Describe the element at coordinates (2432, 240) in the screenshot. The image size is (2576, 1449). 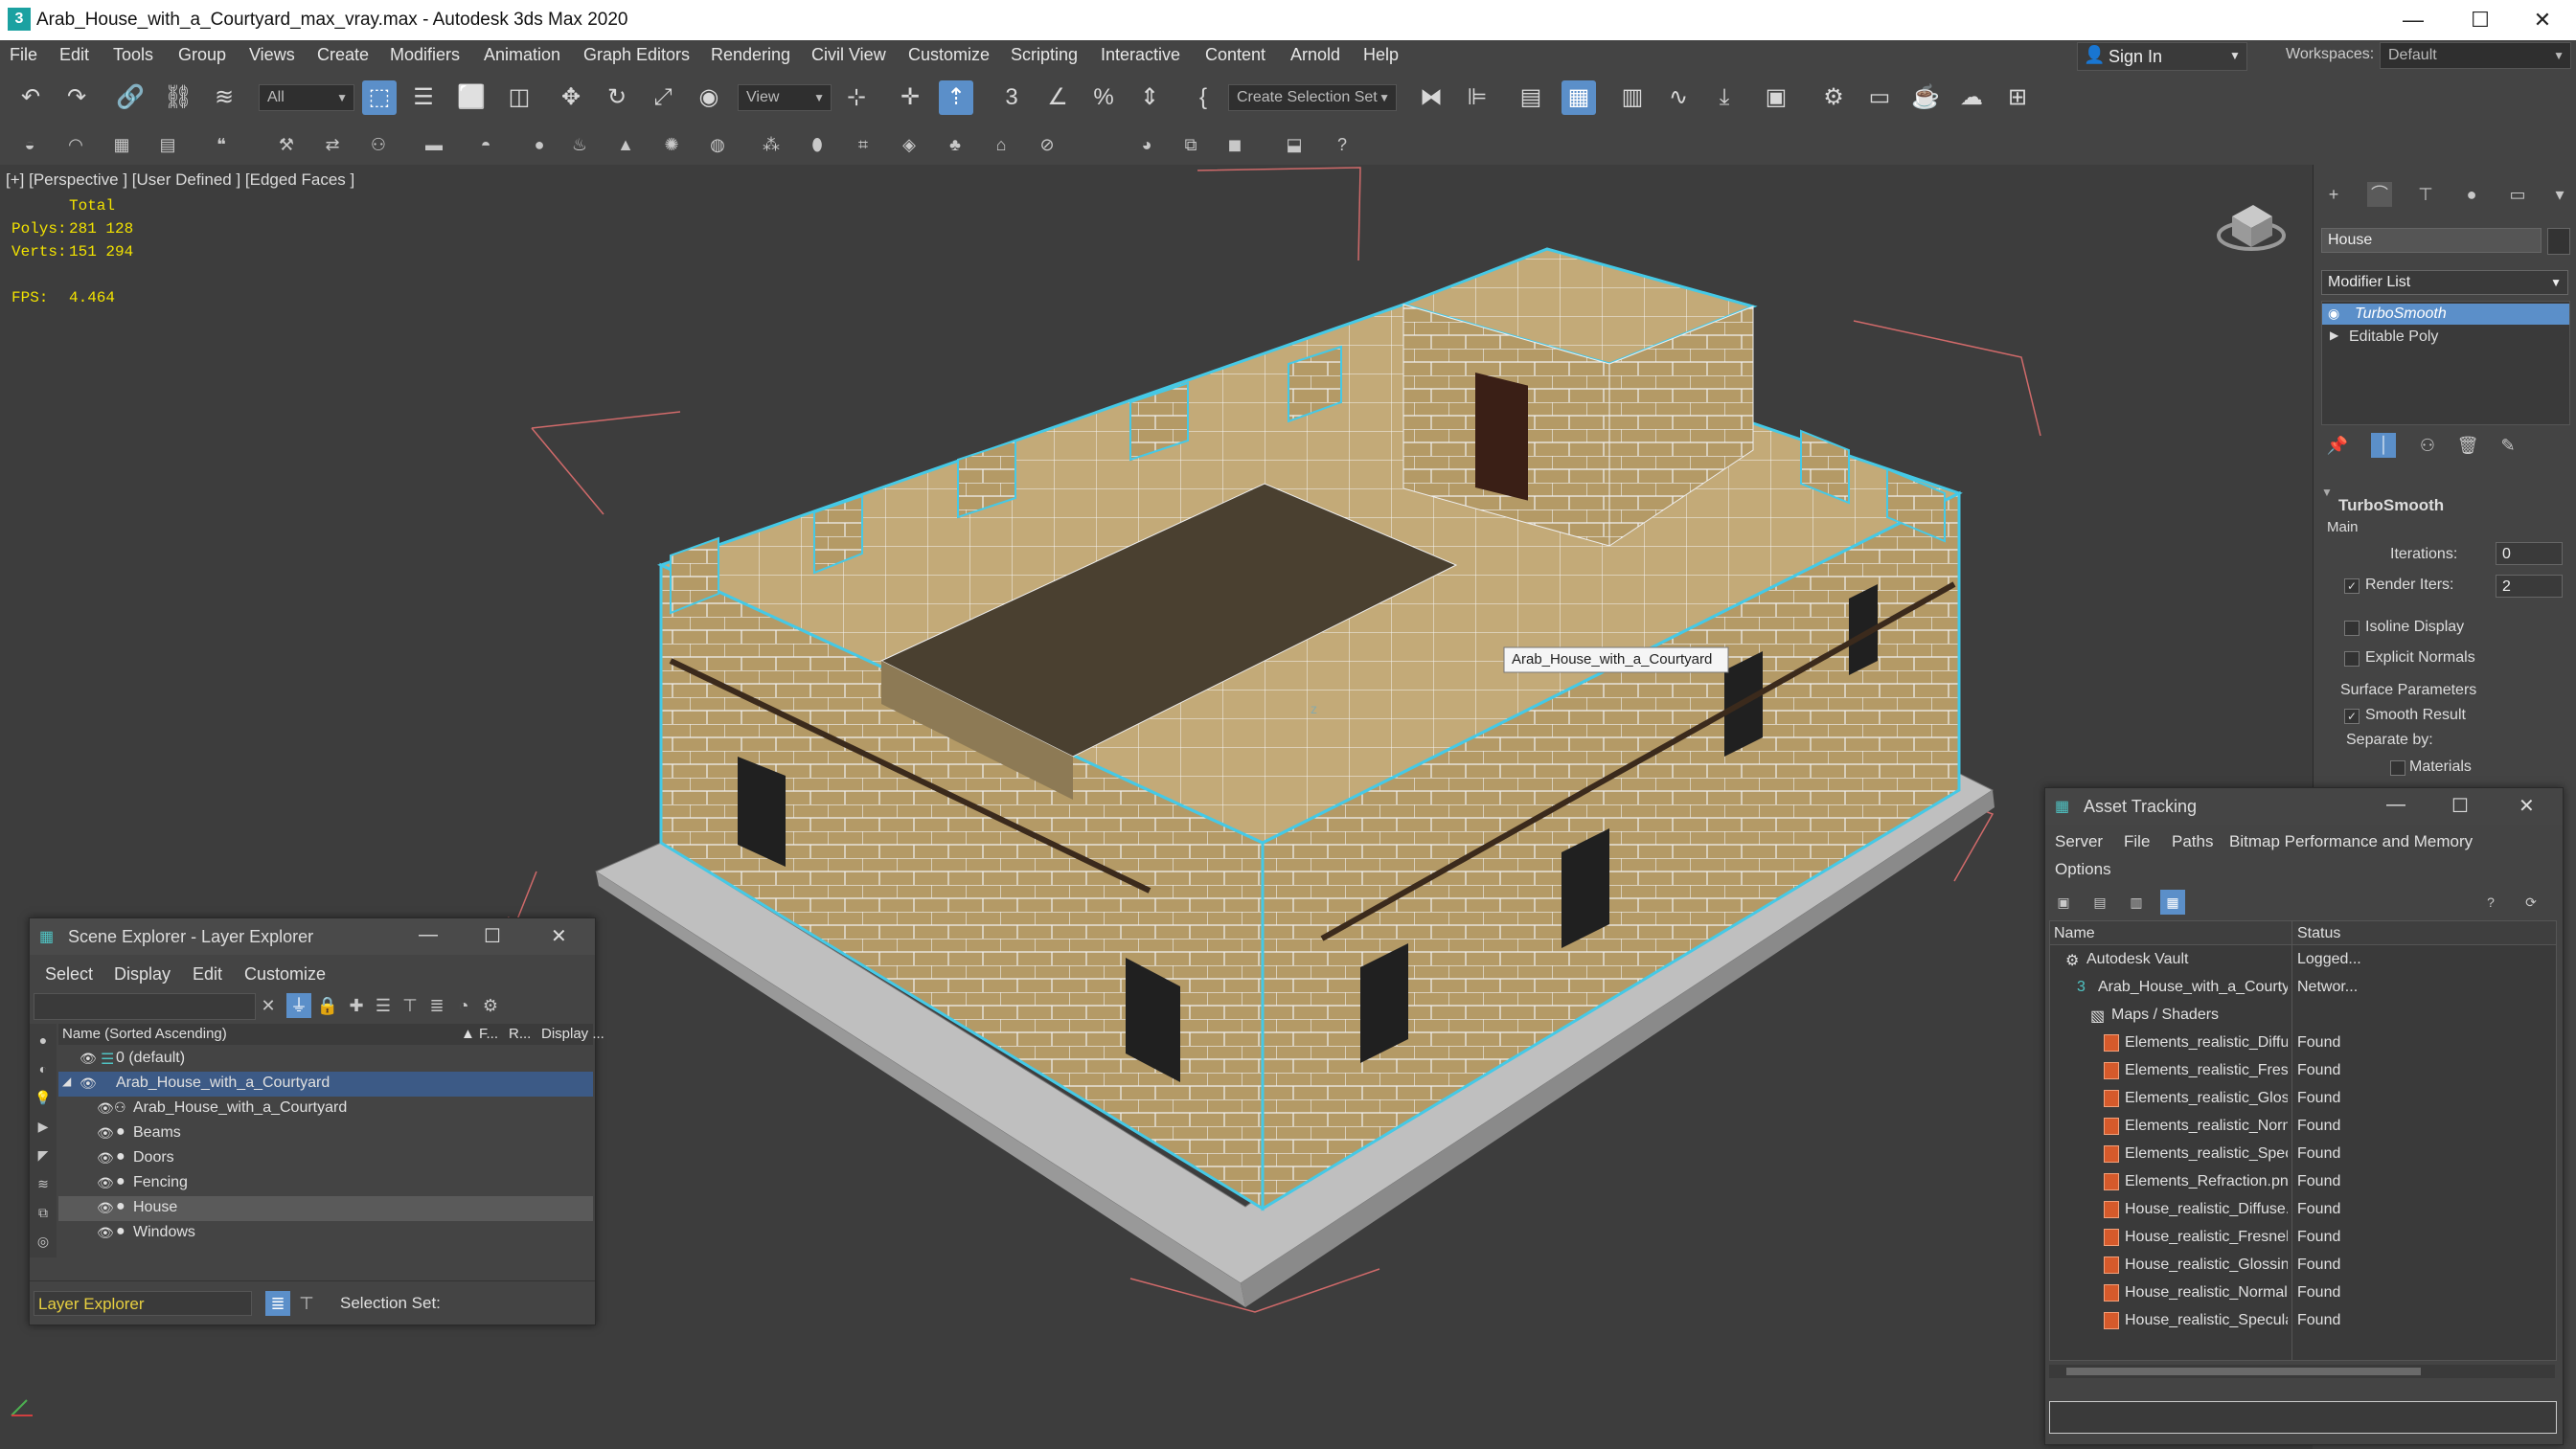
I see `object-name-field: House` at that location.